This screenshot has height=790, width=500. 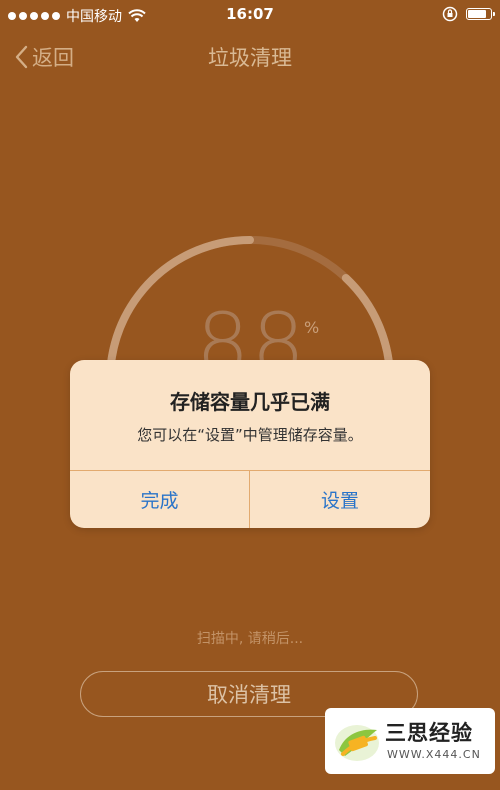 What do you see at coordinates (357, 743) in the screenshot?
I see `site-logo-icon` at bounding box center [357, 743].